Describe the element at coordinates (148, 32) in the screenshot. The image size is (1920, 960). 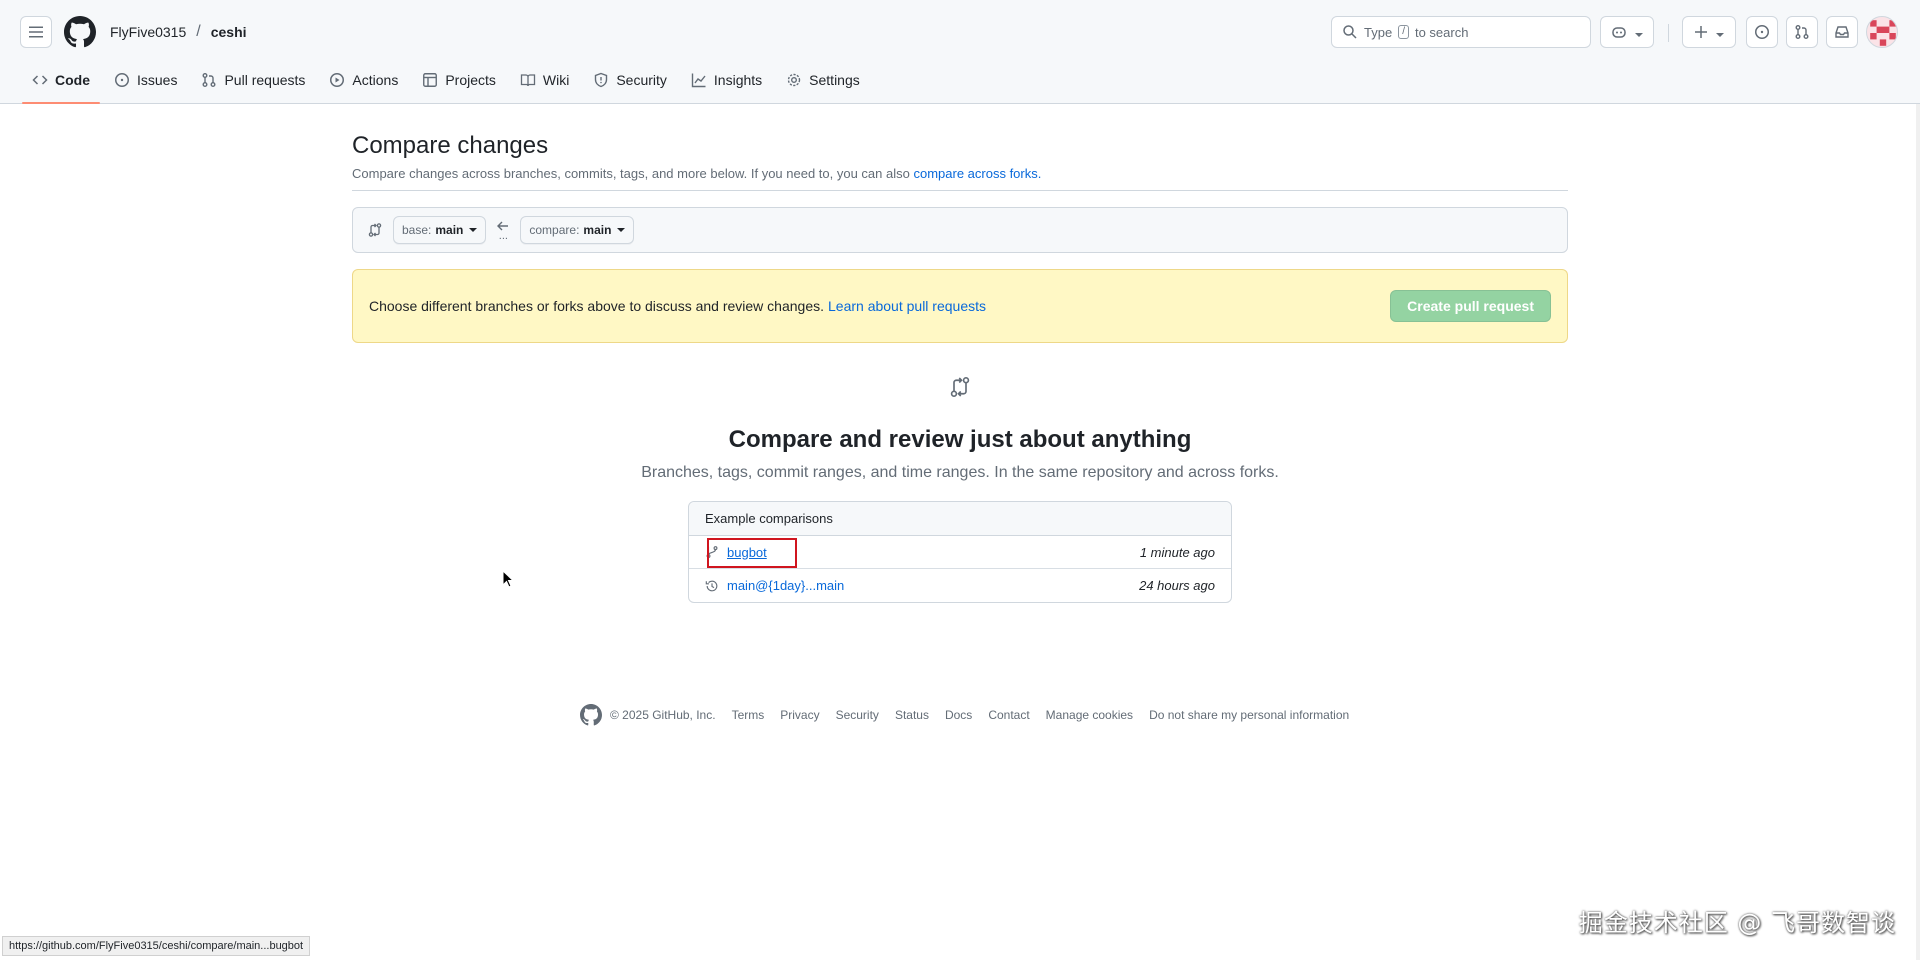
I see `owner-link: FlyFive0315` at that location.